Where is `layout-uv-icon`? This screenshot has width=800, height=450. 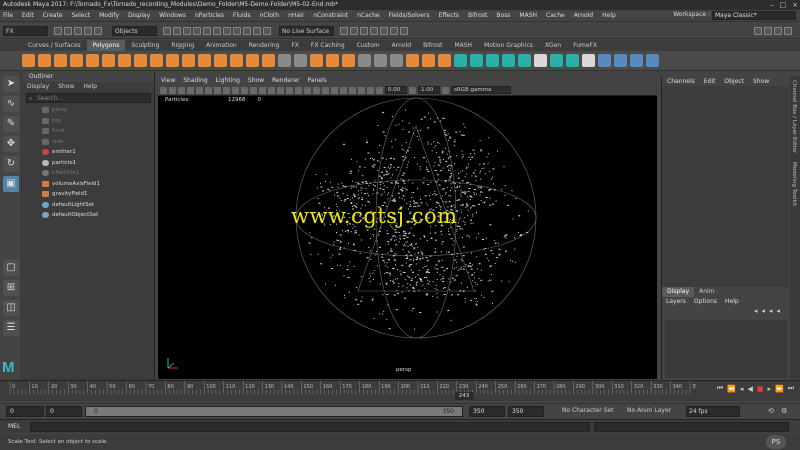
layout-uv-icon is located at coordinates (572, 60).